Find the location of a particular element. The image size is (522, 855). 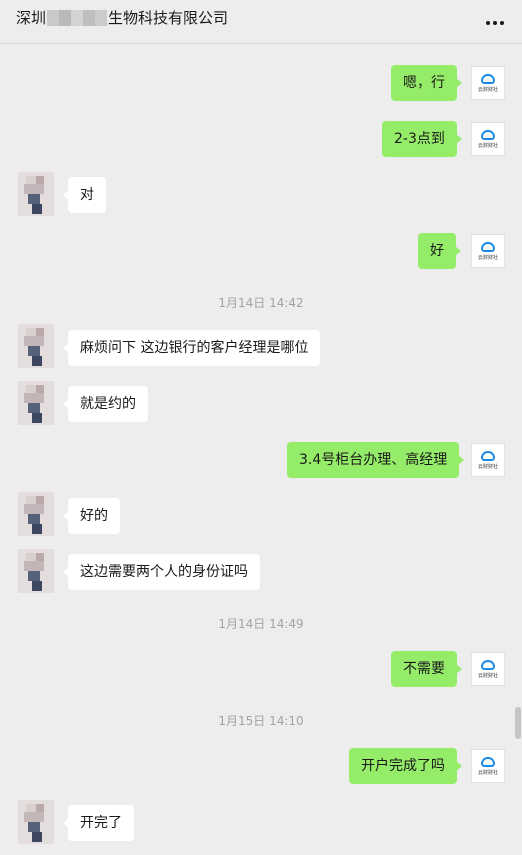

message-bubble-other: 开完了 is located at coordinates (98, 823).